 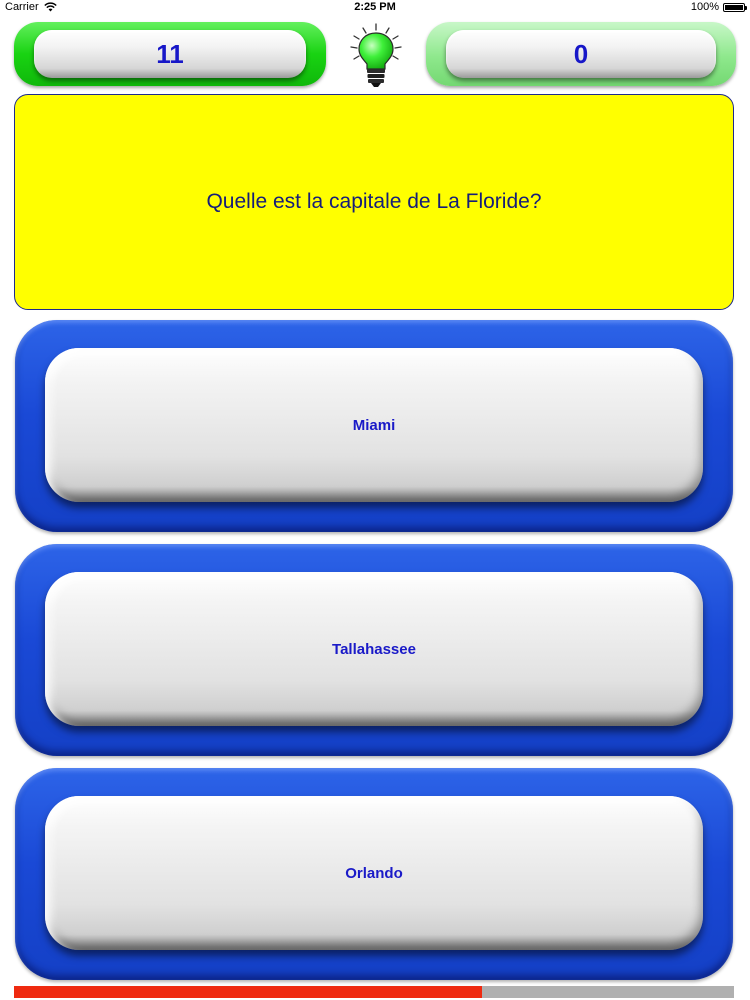 I want to click on answer-button-face: Tallahassee, so click(x=374, y=649).